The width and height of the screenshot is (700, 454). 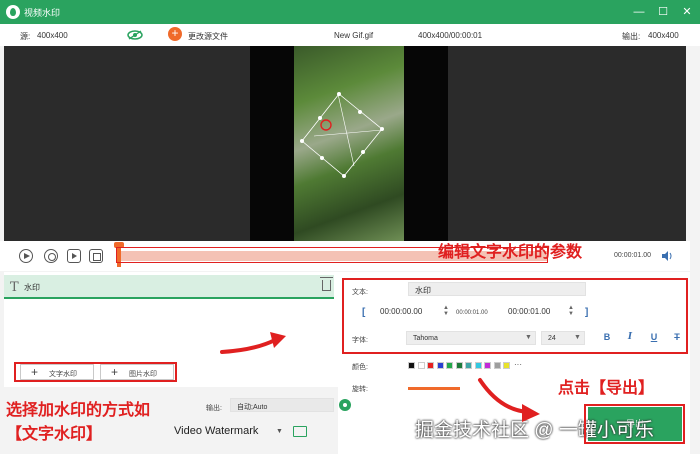 What do you see at coordinates (300, 431) in the screenshot?
I see `folder-icon` at bounding box center [300, 431].